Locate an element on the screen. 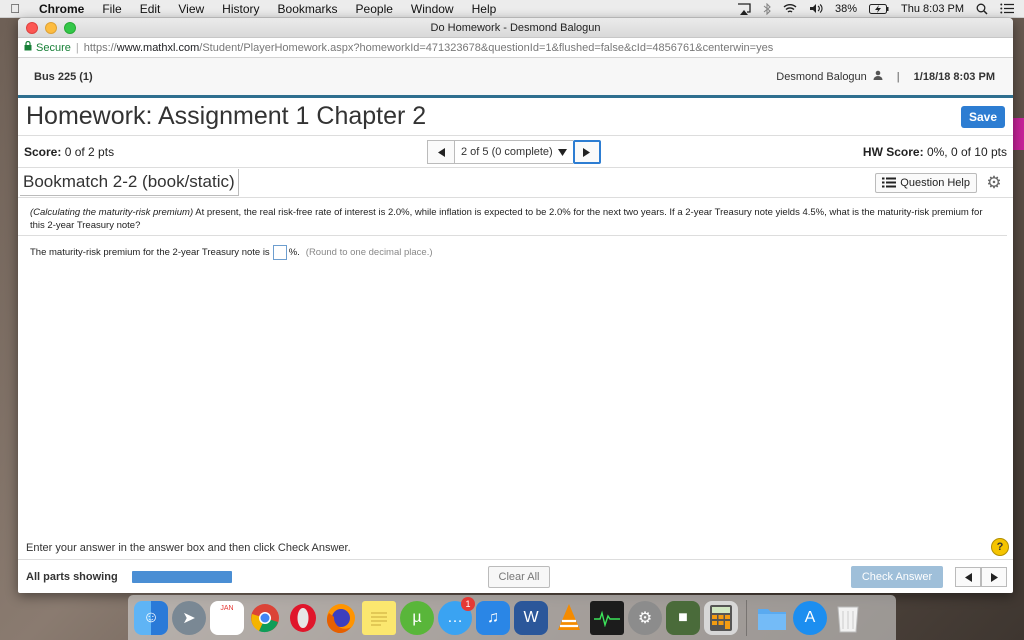 The height and width of the screenshot is (640, 1024). app-store-icon: A is located at coordinates (810, 617).